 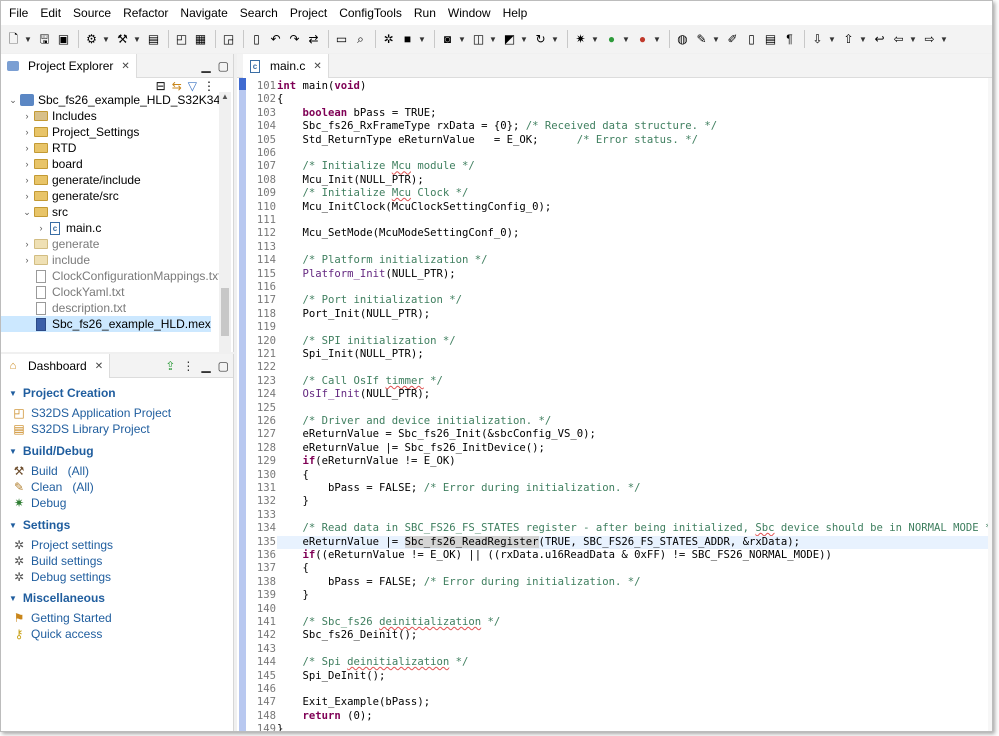 What do you see at coordinates (879, 39) in the screenshot?
I see `last-edit-icon: ↩` at bounding box center [879, 39].